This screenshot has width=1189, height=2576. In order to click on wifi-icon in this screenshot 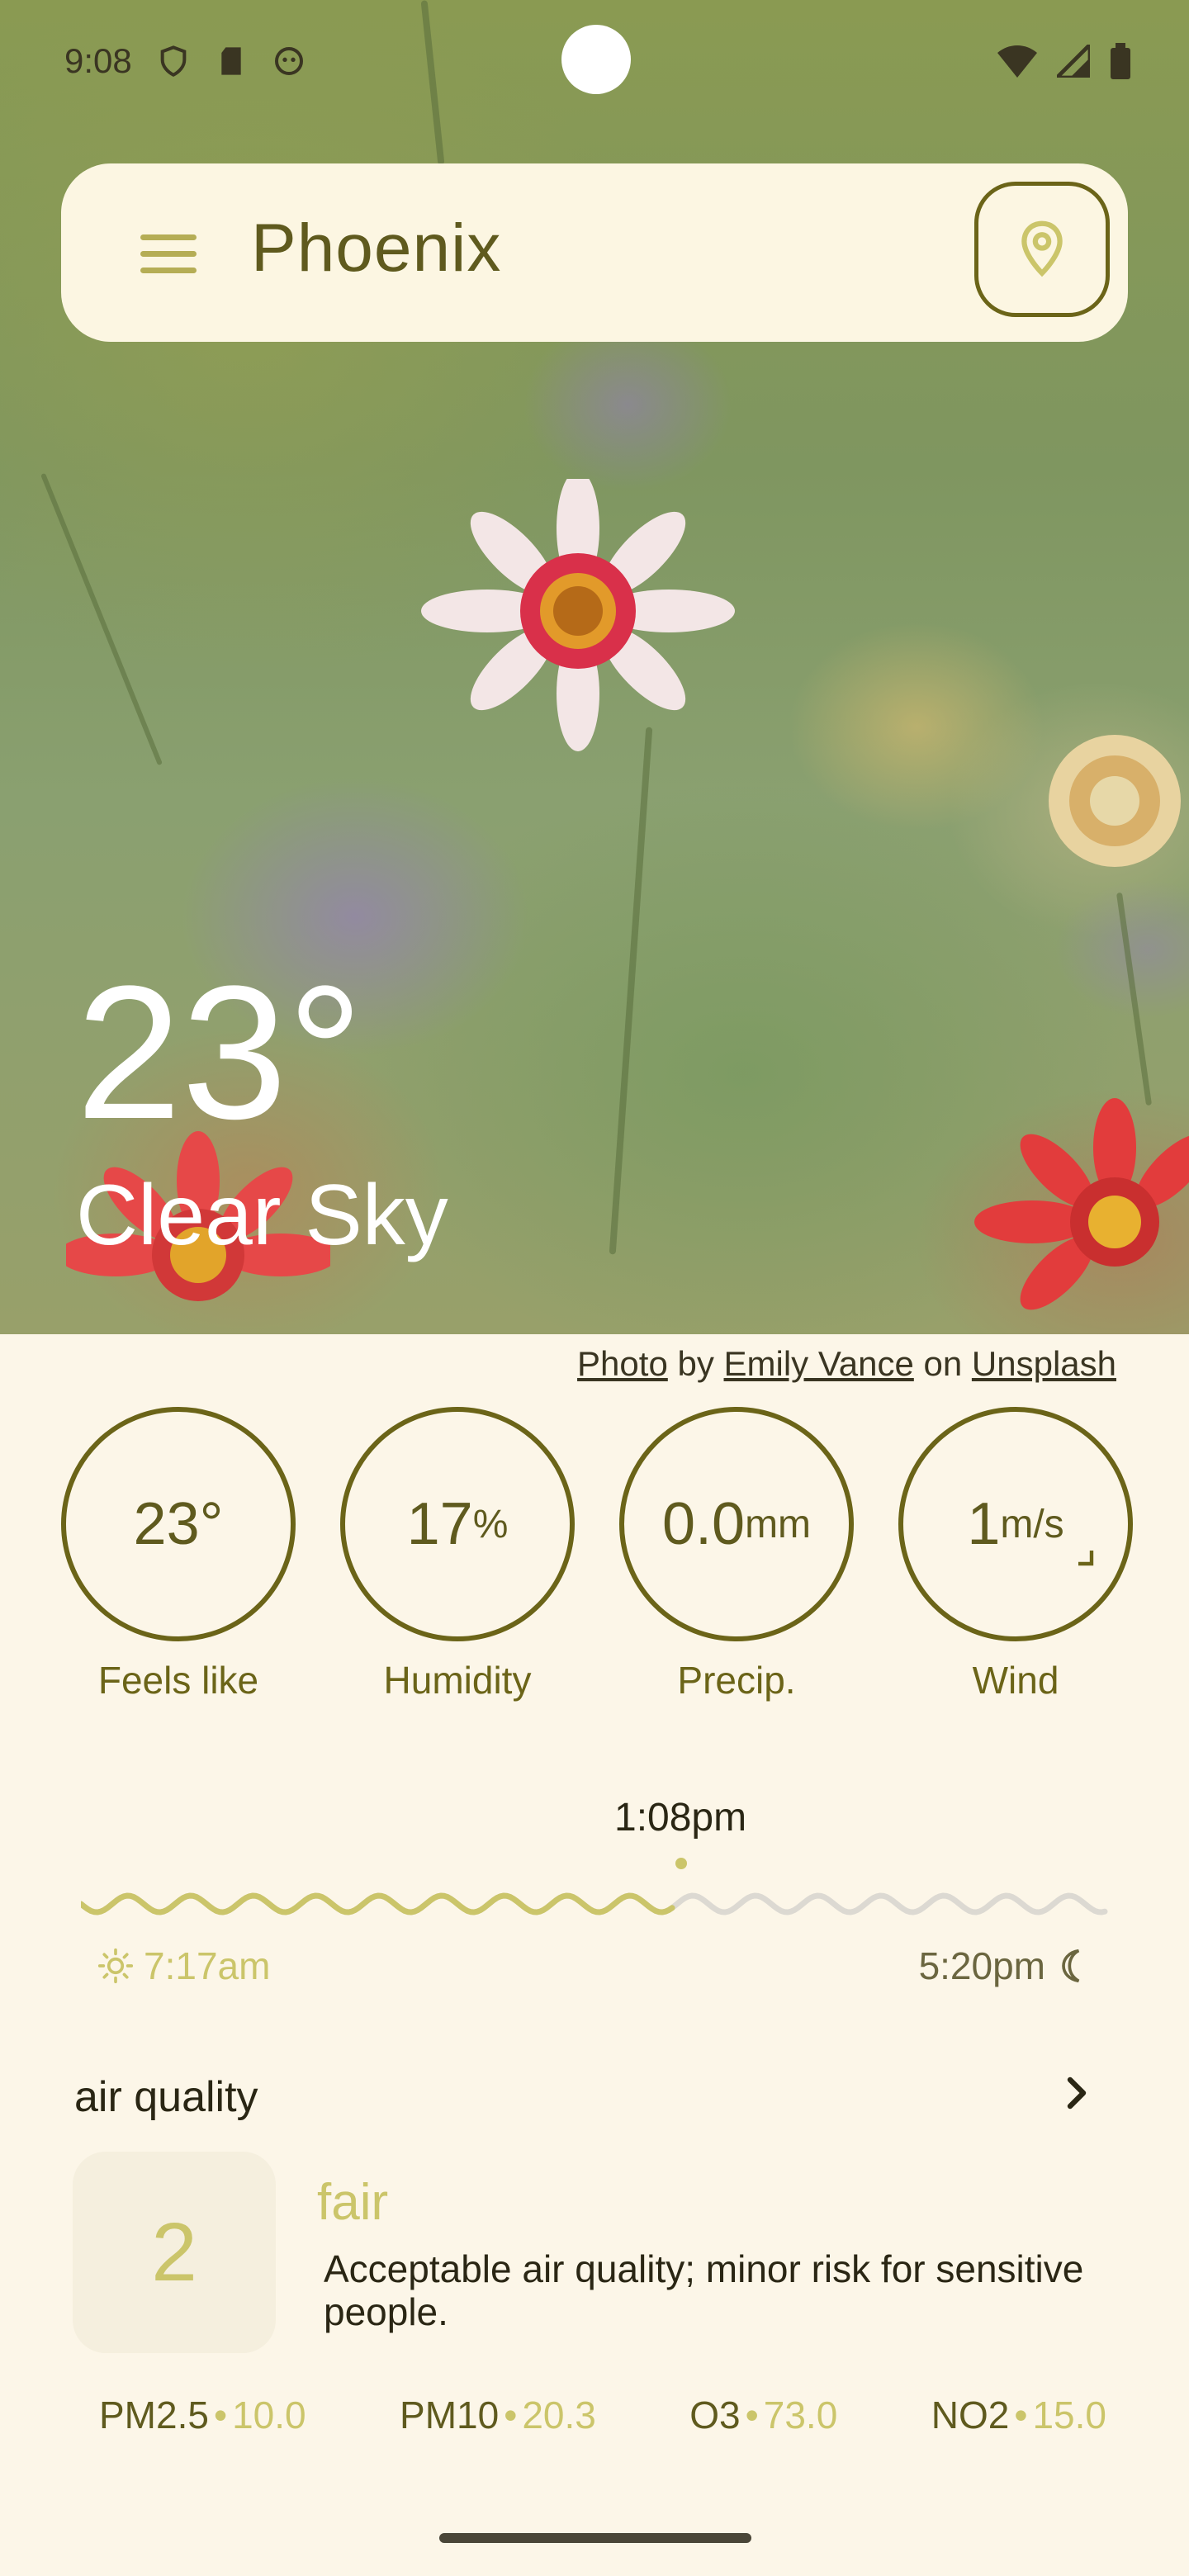, I will do `click(1017, 61)`.